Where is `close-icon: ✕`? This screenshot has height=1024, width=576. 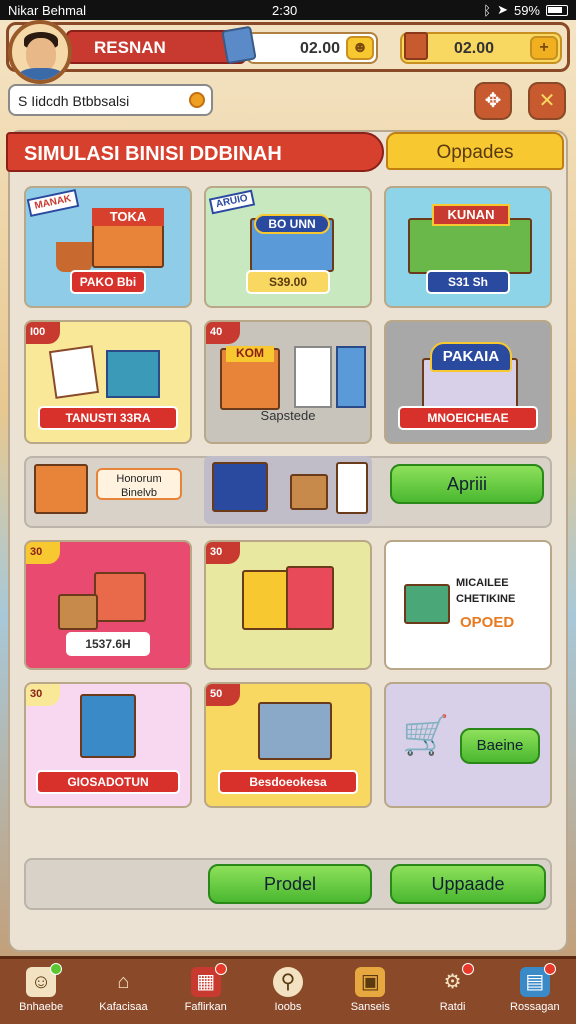 close-icon: ✕ is located at coordinates (547, 101).